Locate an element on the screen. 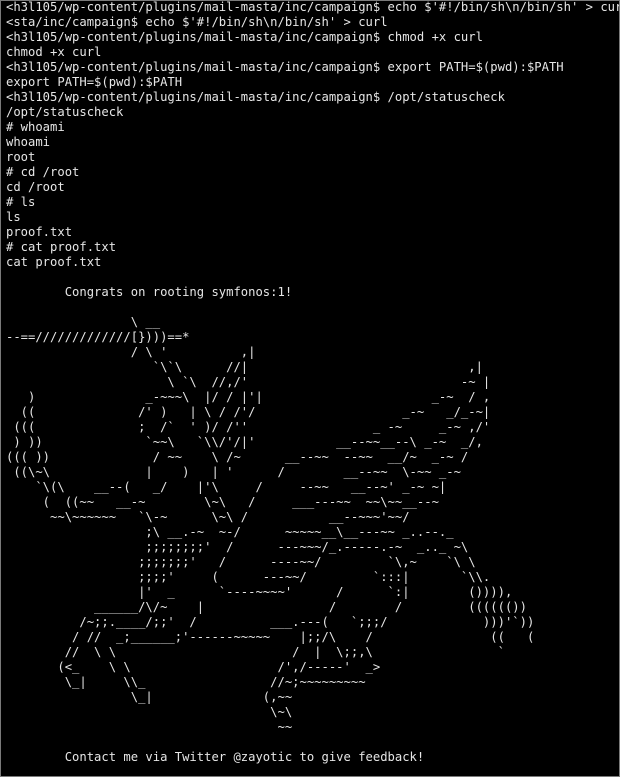 The width and height of the screenshot is (620, 777). terminal-line: ls is located at coordinates (13, 217).